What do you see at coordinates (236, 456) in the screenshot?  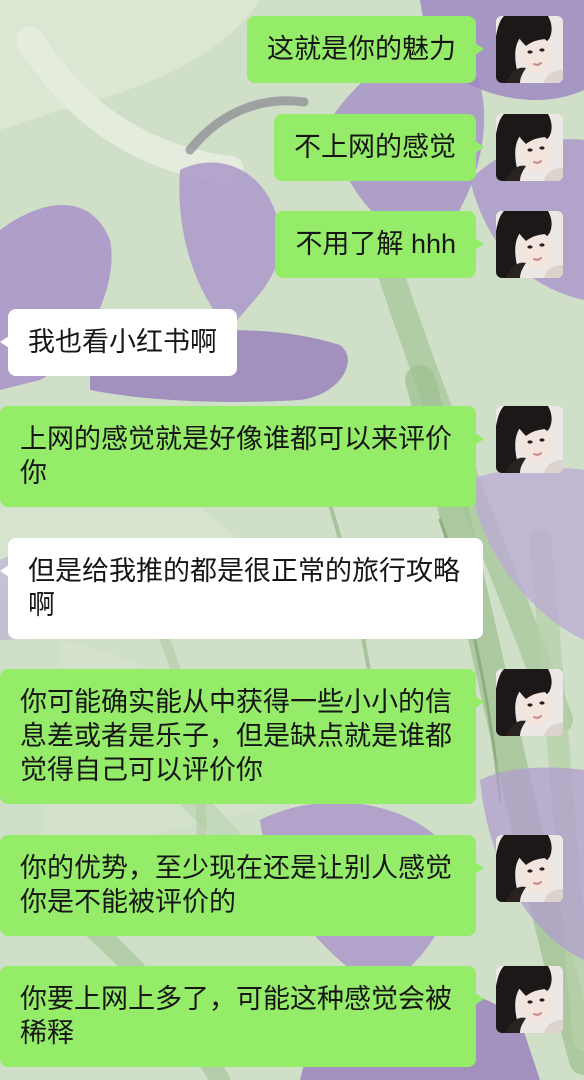 I see `message-text: 上网的感觉就是好像谁都可以来评价你` at bounding box center [236, 456].